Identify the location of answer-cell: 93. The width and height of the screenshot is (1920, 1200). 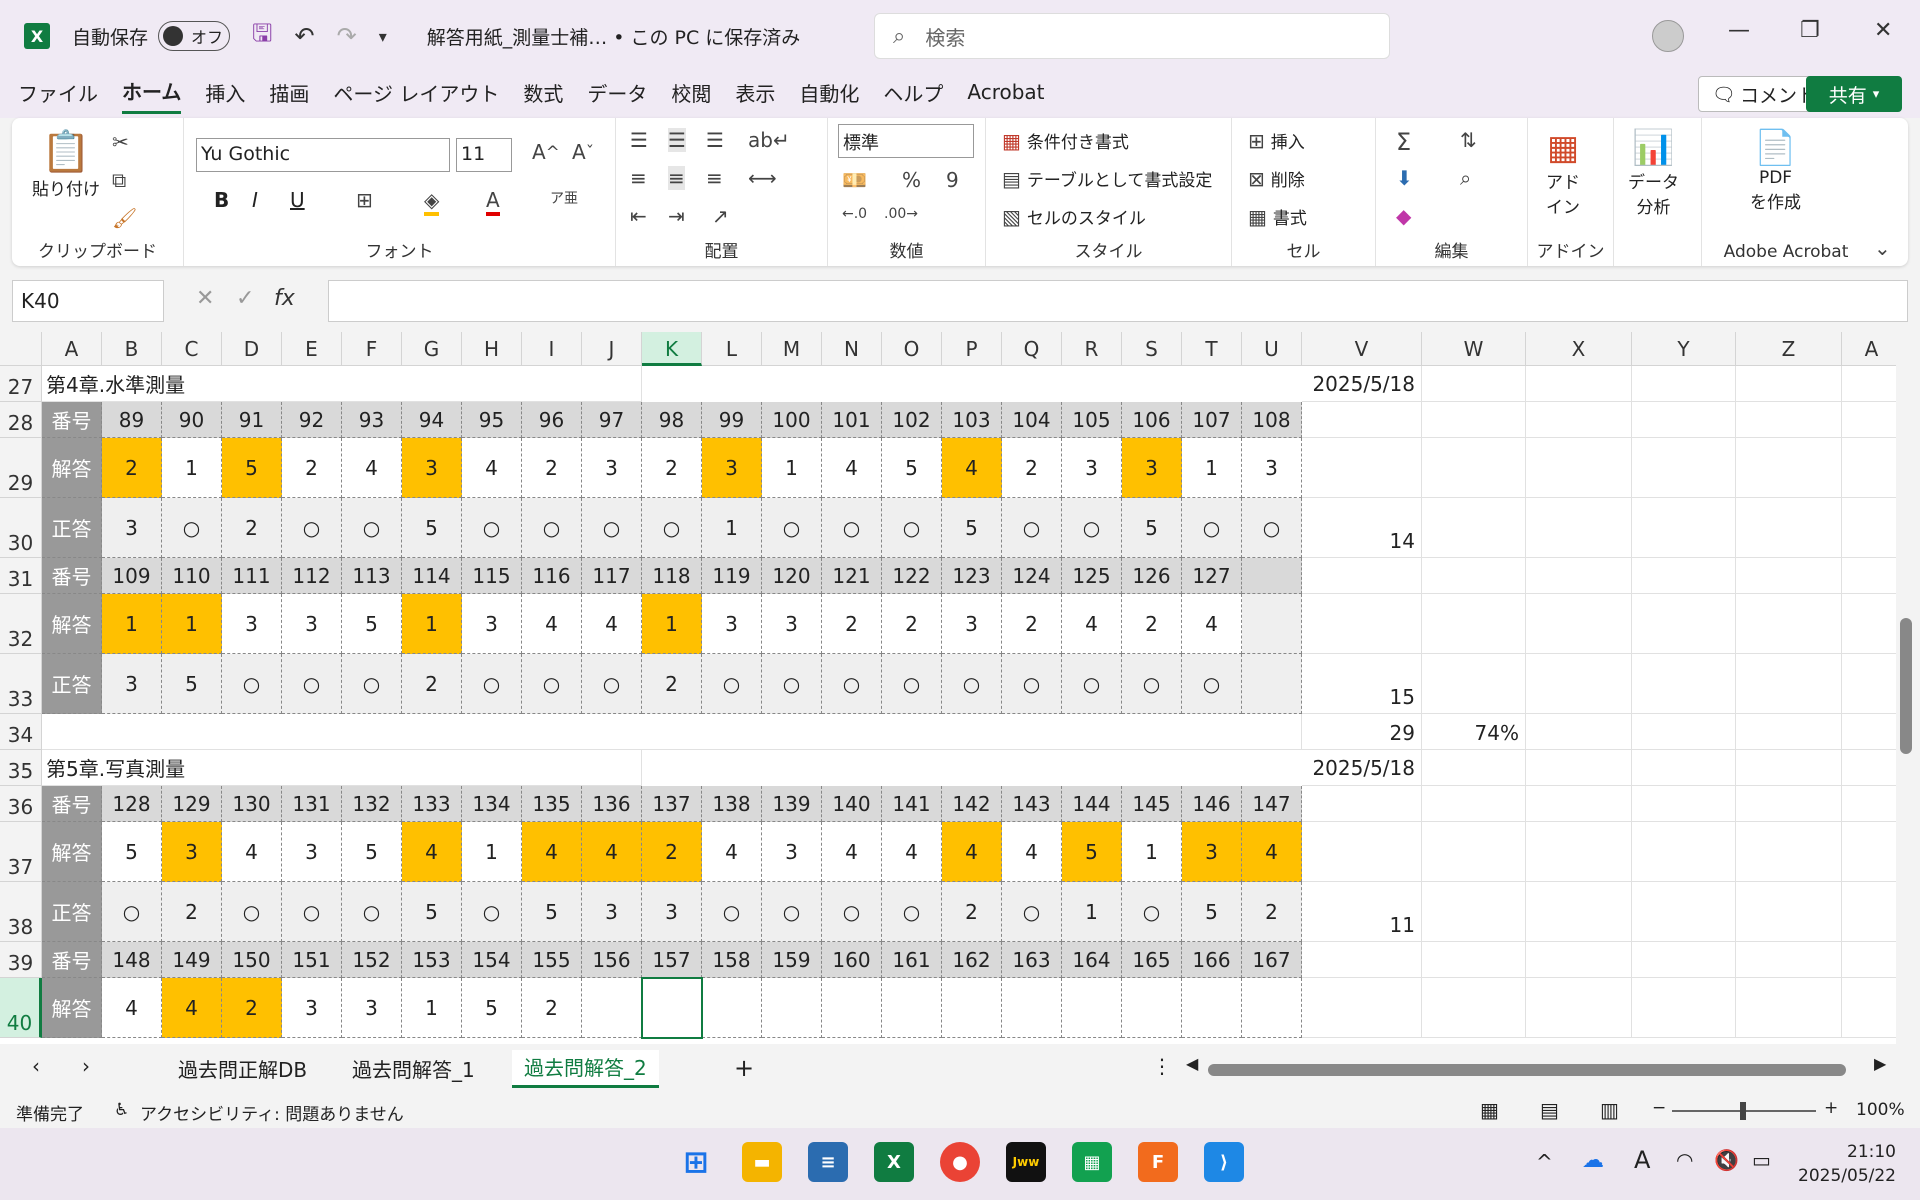
(372, 420).